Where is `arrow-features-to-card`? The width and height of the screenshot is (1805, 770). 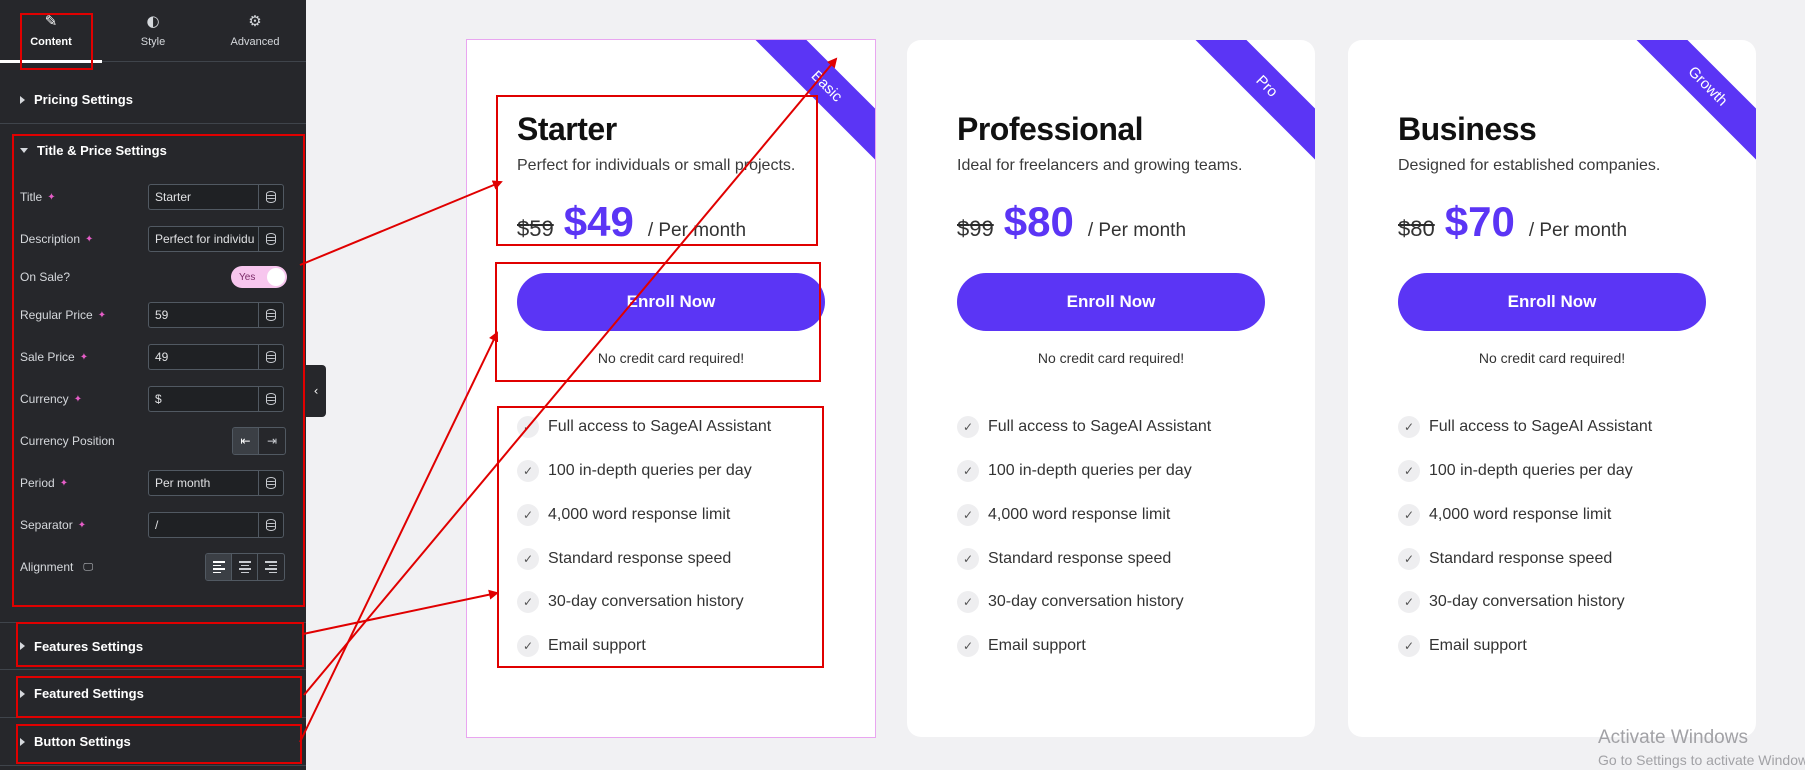 arrow-features-to-card is located at coordinates (400, 612).